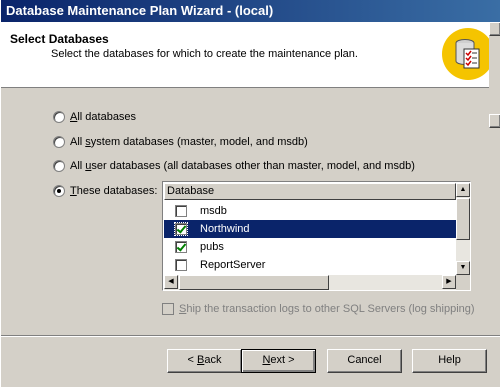 This screenshot has height=387, width=500. I want to click on horizontal-scrollbar: ◀ ▶, so click(310, 282).